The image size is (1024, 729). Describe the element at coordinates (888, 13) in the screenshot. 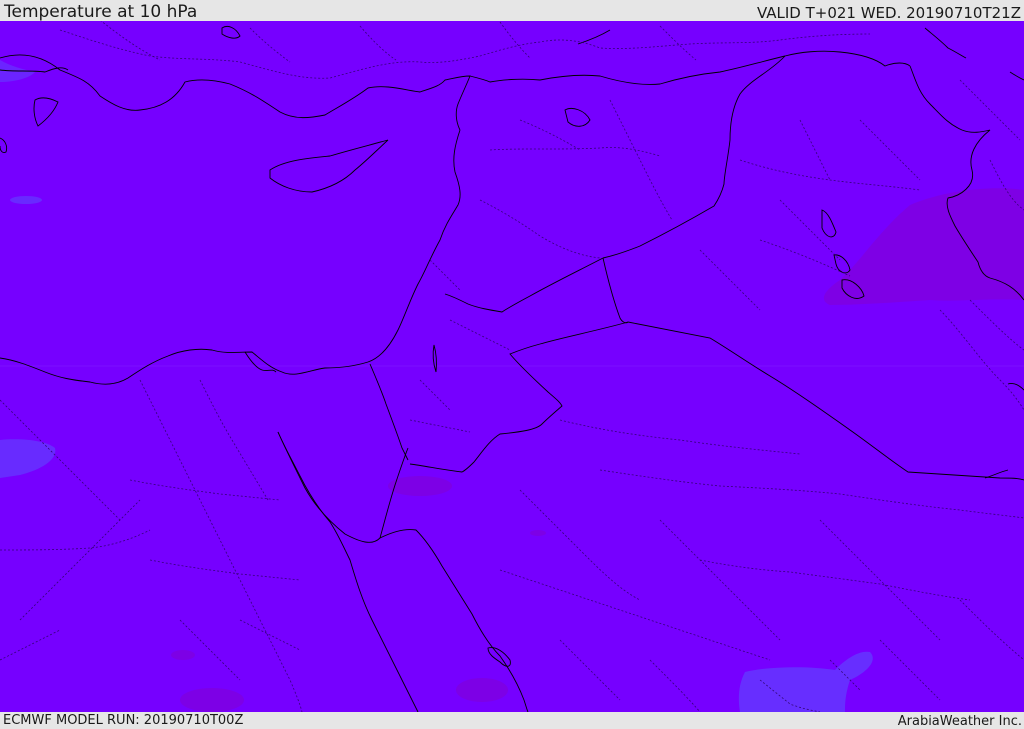

I see `valid-time: VALID T+021 WED. 20190710T21Z` at that location.